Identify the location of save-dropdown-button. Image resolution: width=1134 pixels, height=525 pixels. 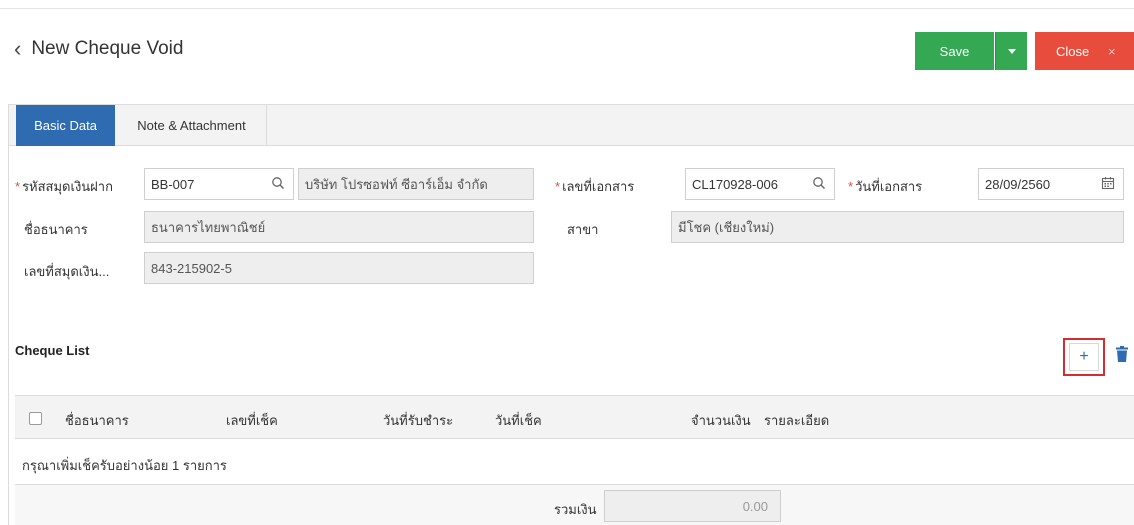
(1011, 51).